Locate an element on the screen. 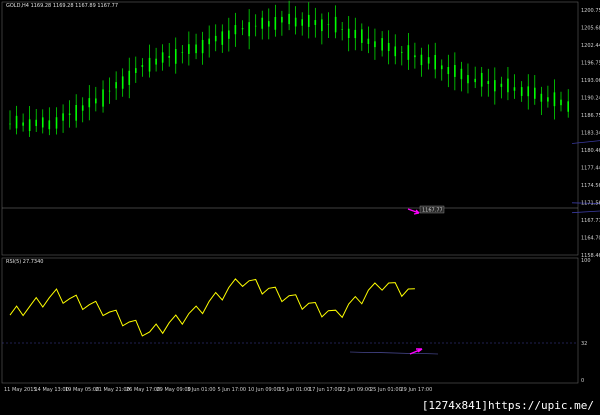  symbol-info: GOLD,H4 1169.28 1169.28 1167.89 1167.77 is located at coordinates (62, 6).